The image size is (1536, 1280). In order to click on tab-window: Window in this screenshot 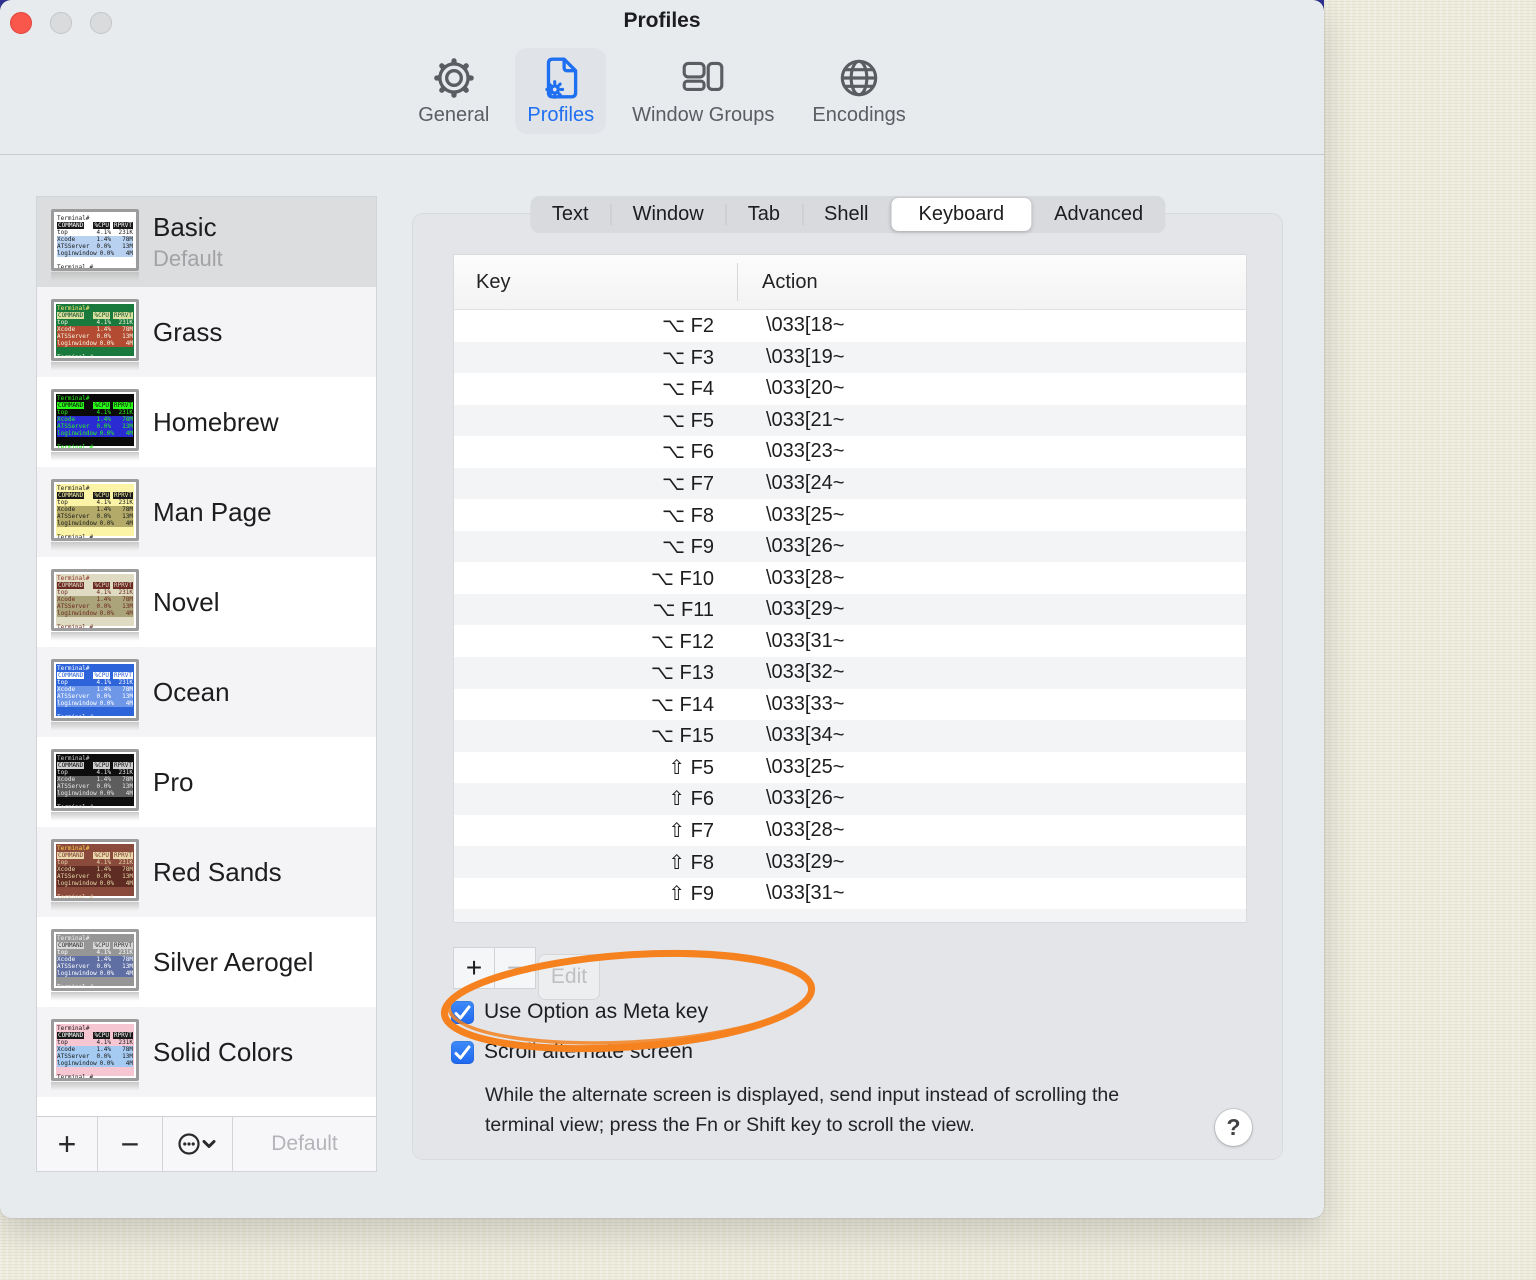, I will do `click(668, 214)`.